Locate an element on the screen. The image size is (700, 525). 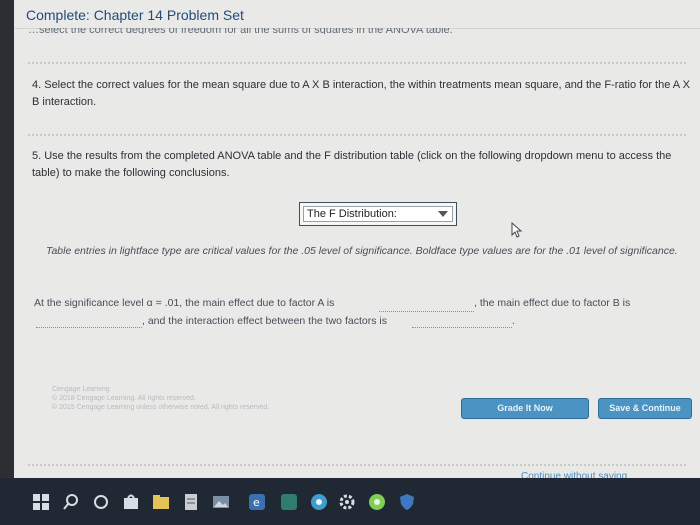
conclusion-part-2: , the main effect due to factor B is is located at coordinates (552, 303).